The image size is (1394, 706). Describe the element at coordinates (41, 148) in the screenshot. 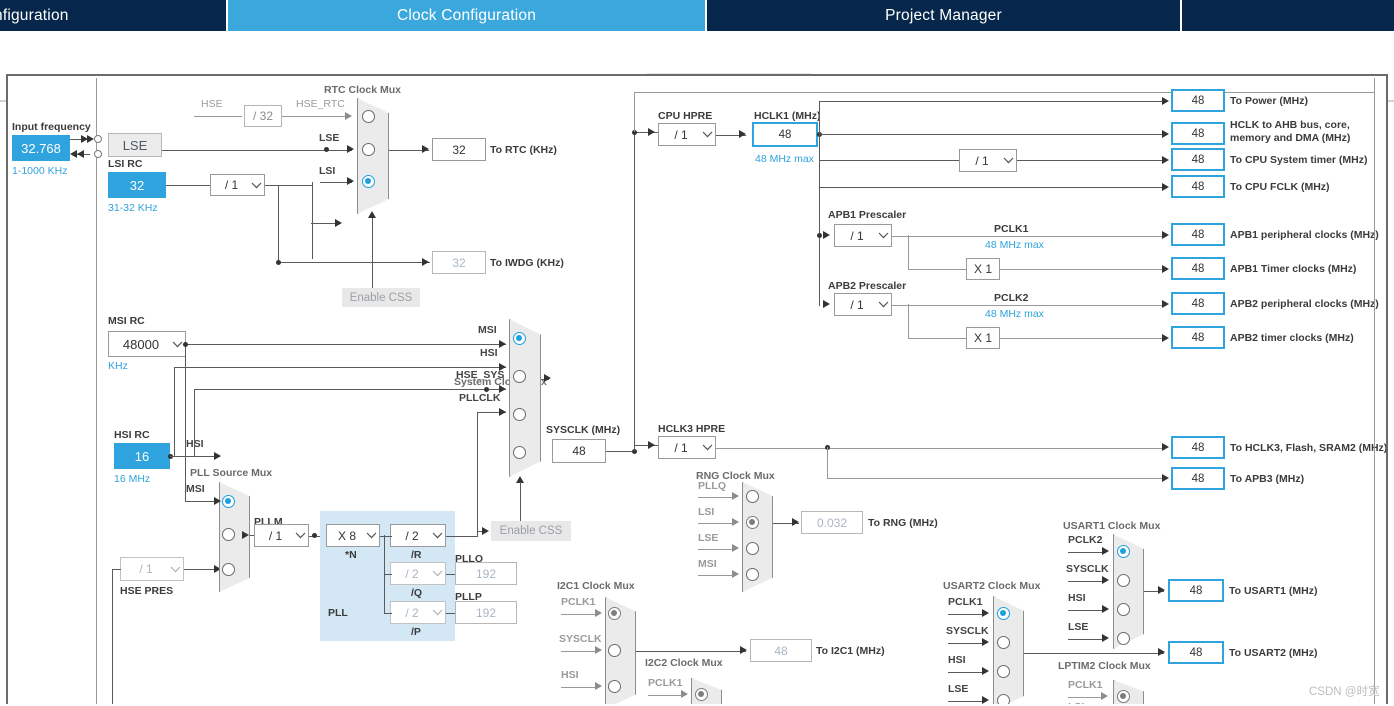

I see `input-frequency-field: 32.768` at that location.